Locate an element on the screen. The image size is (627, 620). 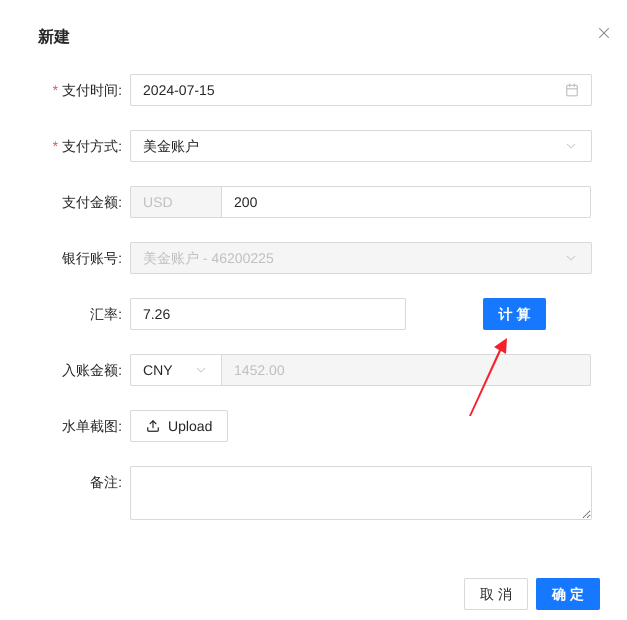
calculate-button: 计 算 is located at coordinates (514, 314).